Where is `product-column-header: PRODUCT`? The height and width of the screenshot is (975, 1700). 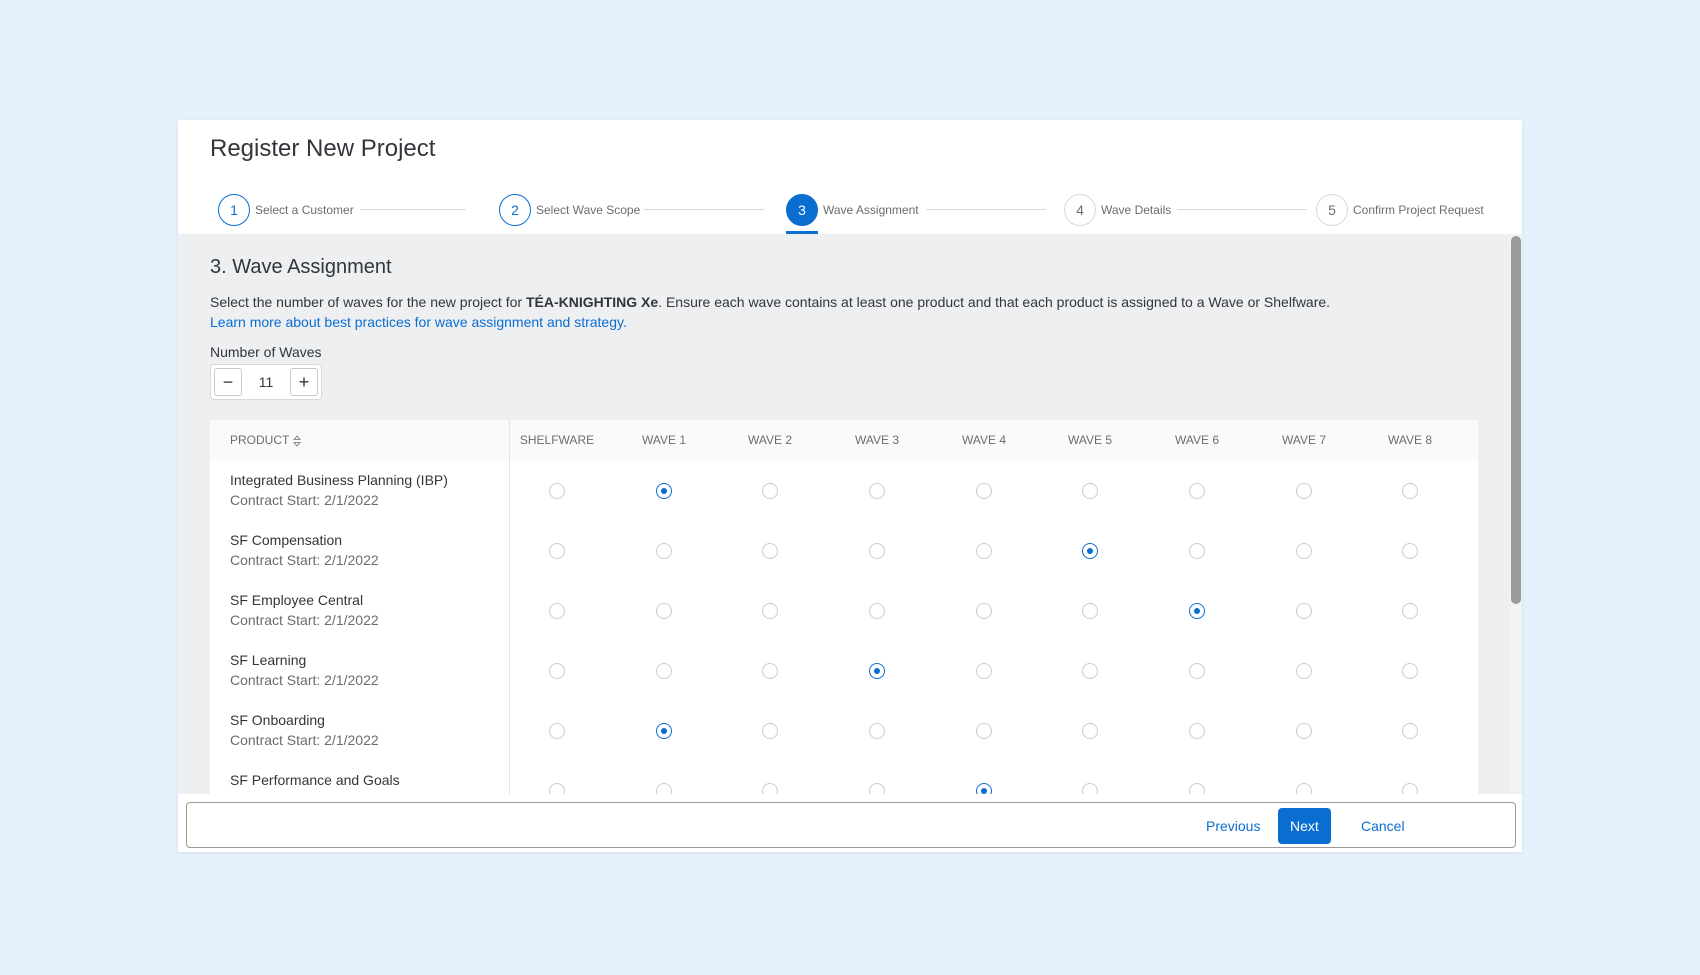 product-column-header: PRODUCT is located at coordinates (266, 440).